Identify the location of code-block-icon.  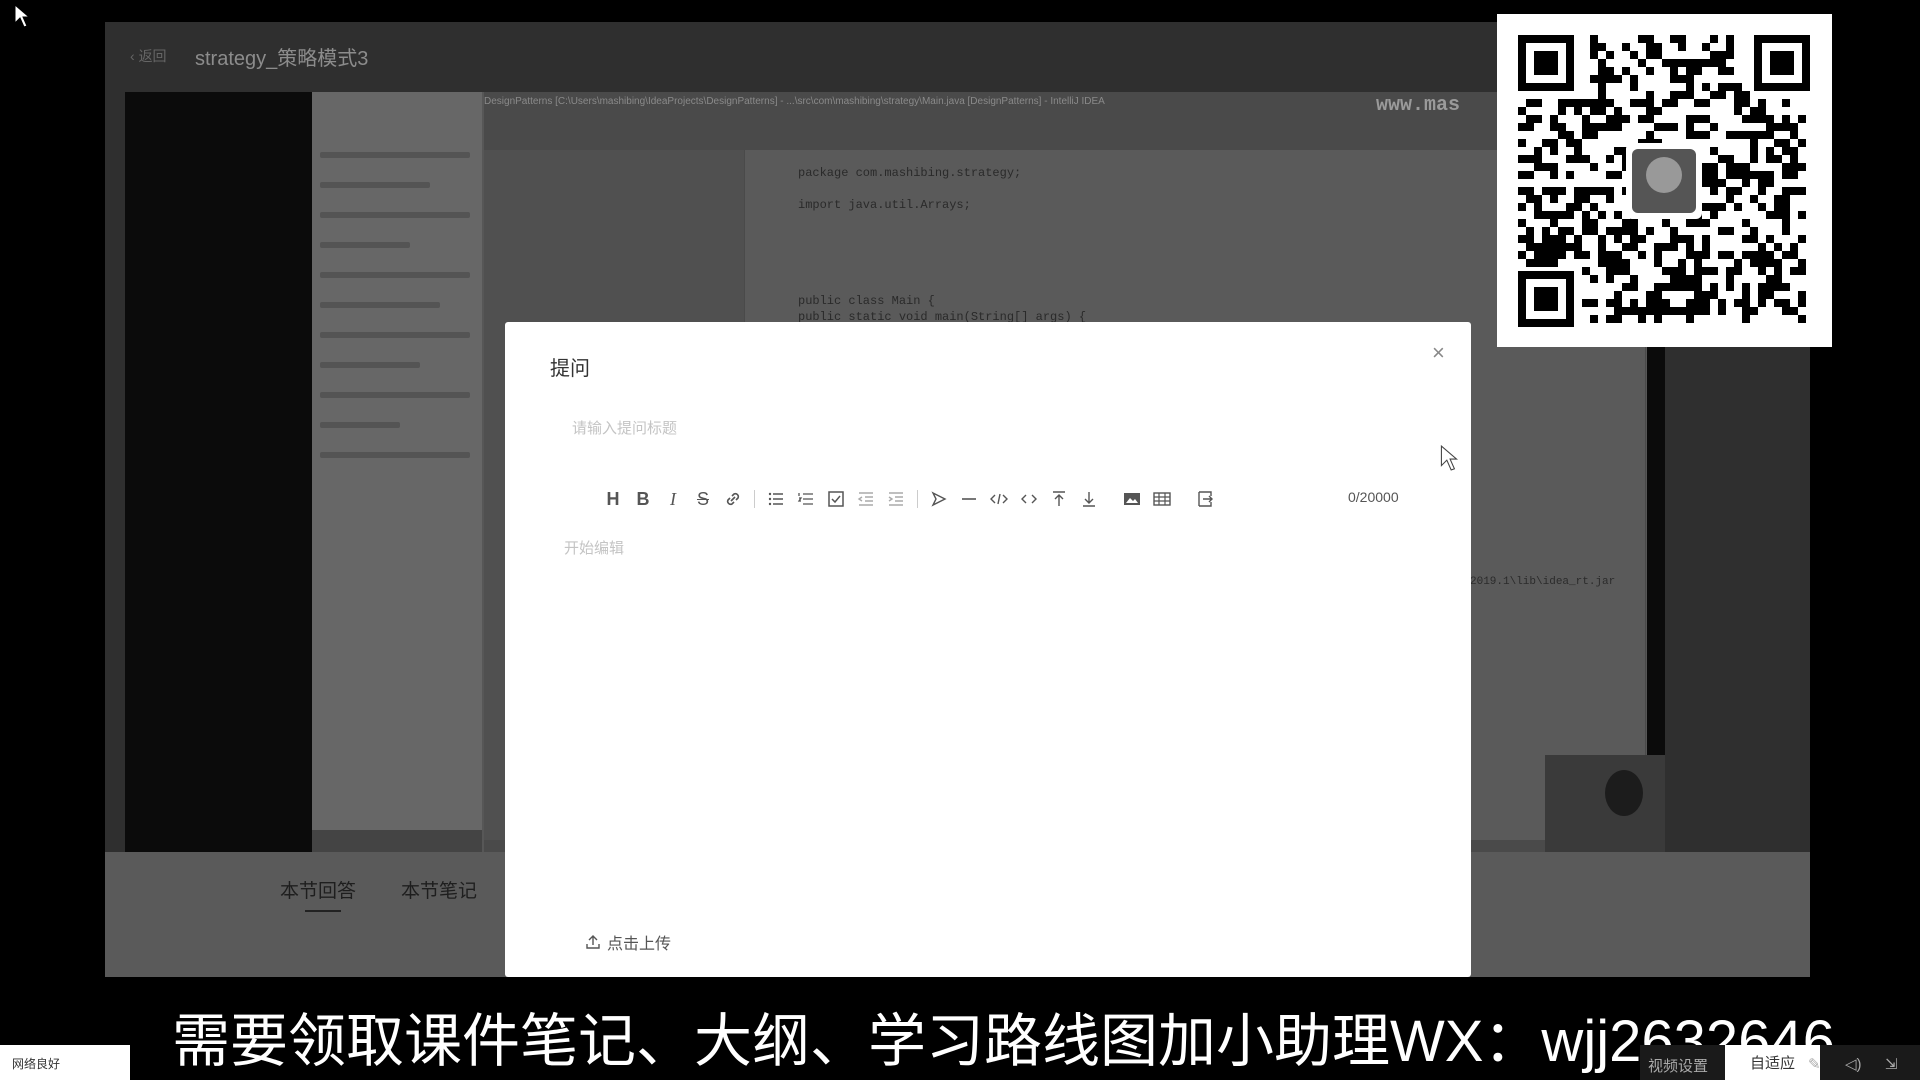
(999, 499).